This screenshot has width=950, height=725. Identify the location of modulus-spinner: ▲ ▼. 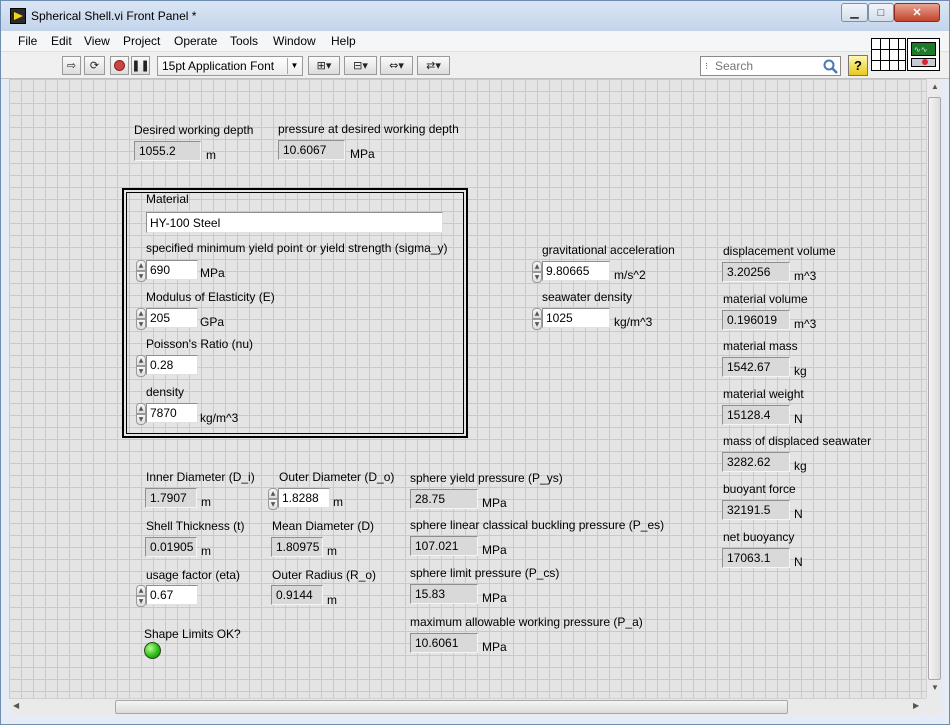
(141, 319).